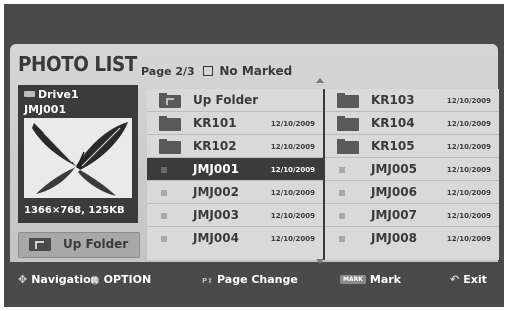 Image resolution: width=508 pixels, height=311 pixels. What do you see at coordinates (257, 279) in the screenshot?
I see `footer-page-change-label: Page Change` at bounding box center [257, 279].